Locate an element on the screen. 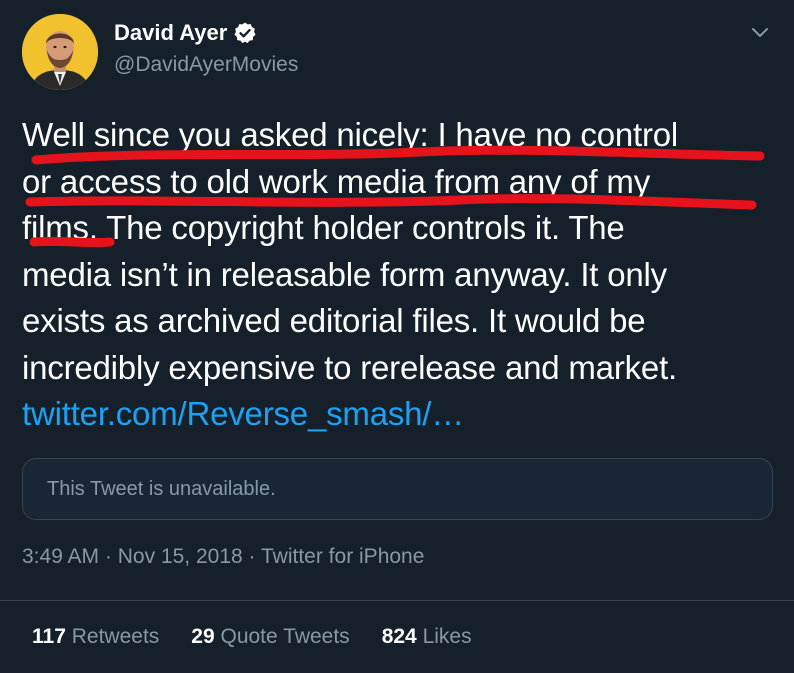 The width and height of the screenshot is (794, 673). likes-label: Likes is located at coordinates (447, 636).